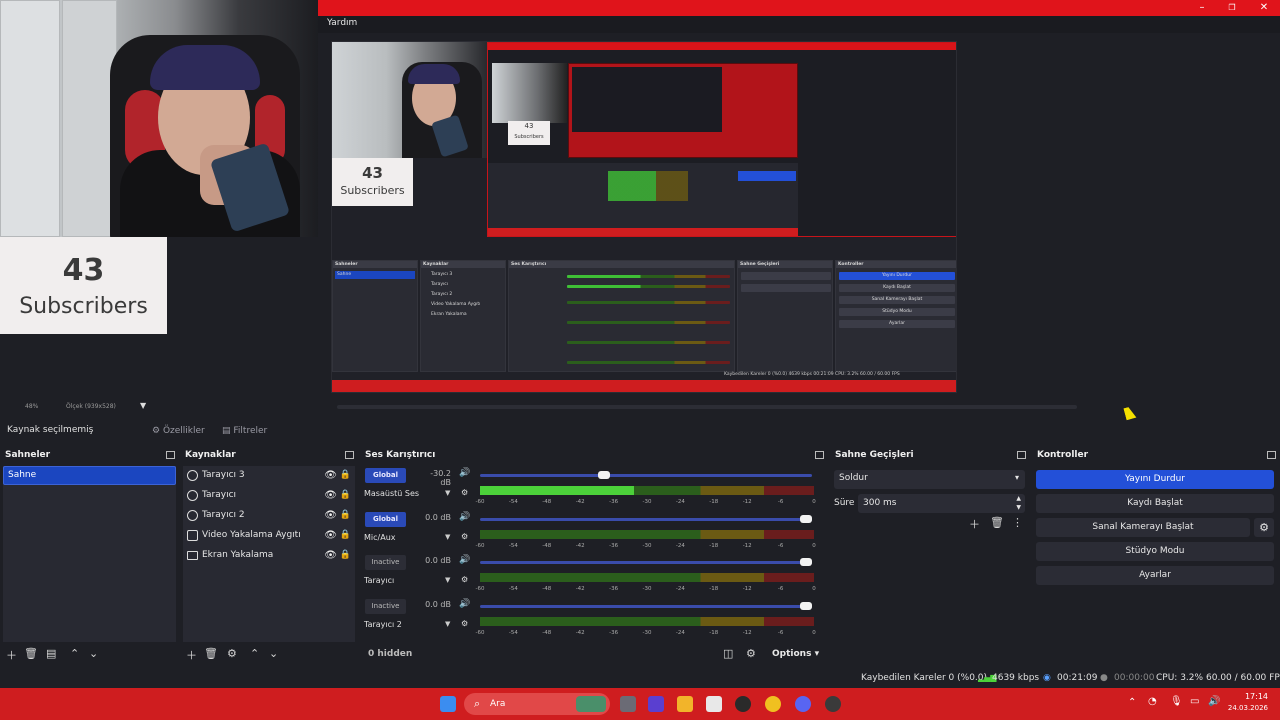 This screenshot has height=720, width=1280. I want to click on mixer-settings-icon: ⚙, so click(751, 653).